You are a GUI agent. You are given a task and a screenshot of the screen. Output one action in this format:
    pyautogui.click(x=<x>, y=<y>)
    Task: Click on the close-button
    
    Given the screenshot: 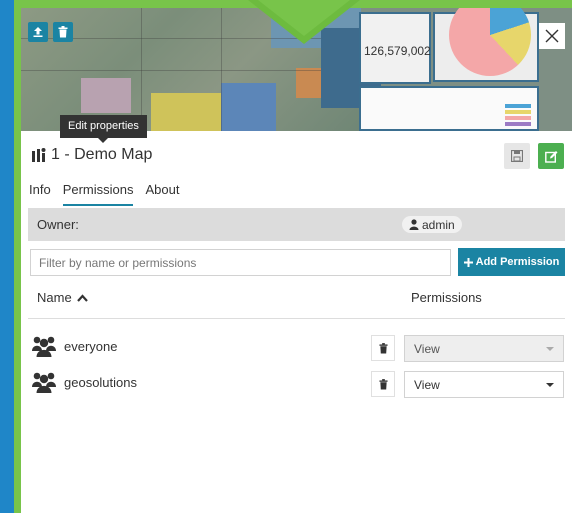 What is the action you would take?
    pyautogui.click(x=552, y=36)
    